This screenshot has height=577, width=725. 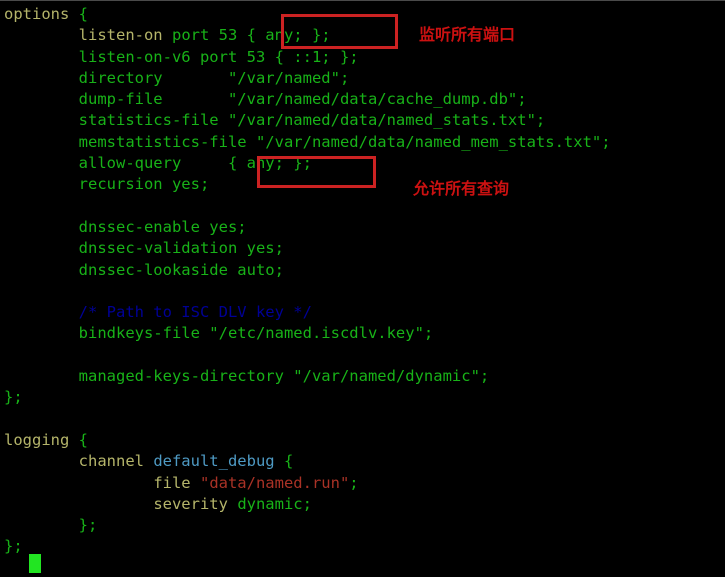 I want to click on code-token: channel, so click(x=116, y=461).